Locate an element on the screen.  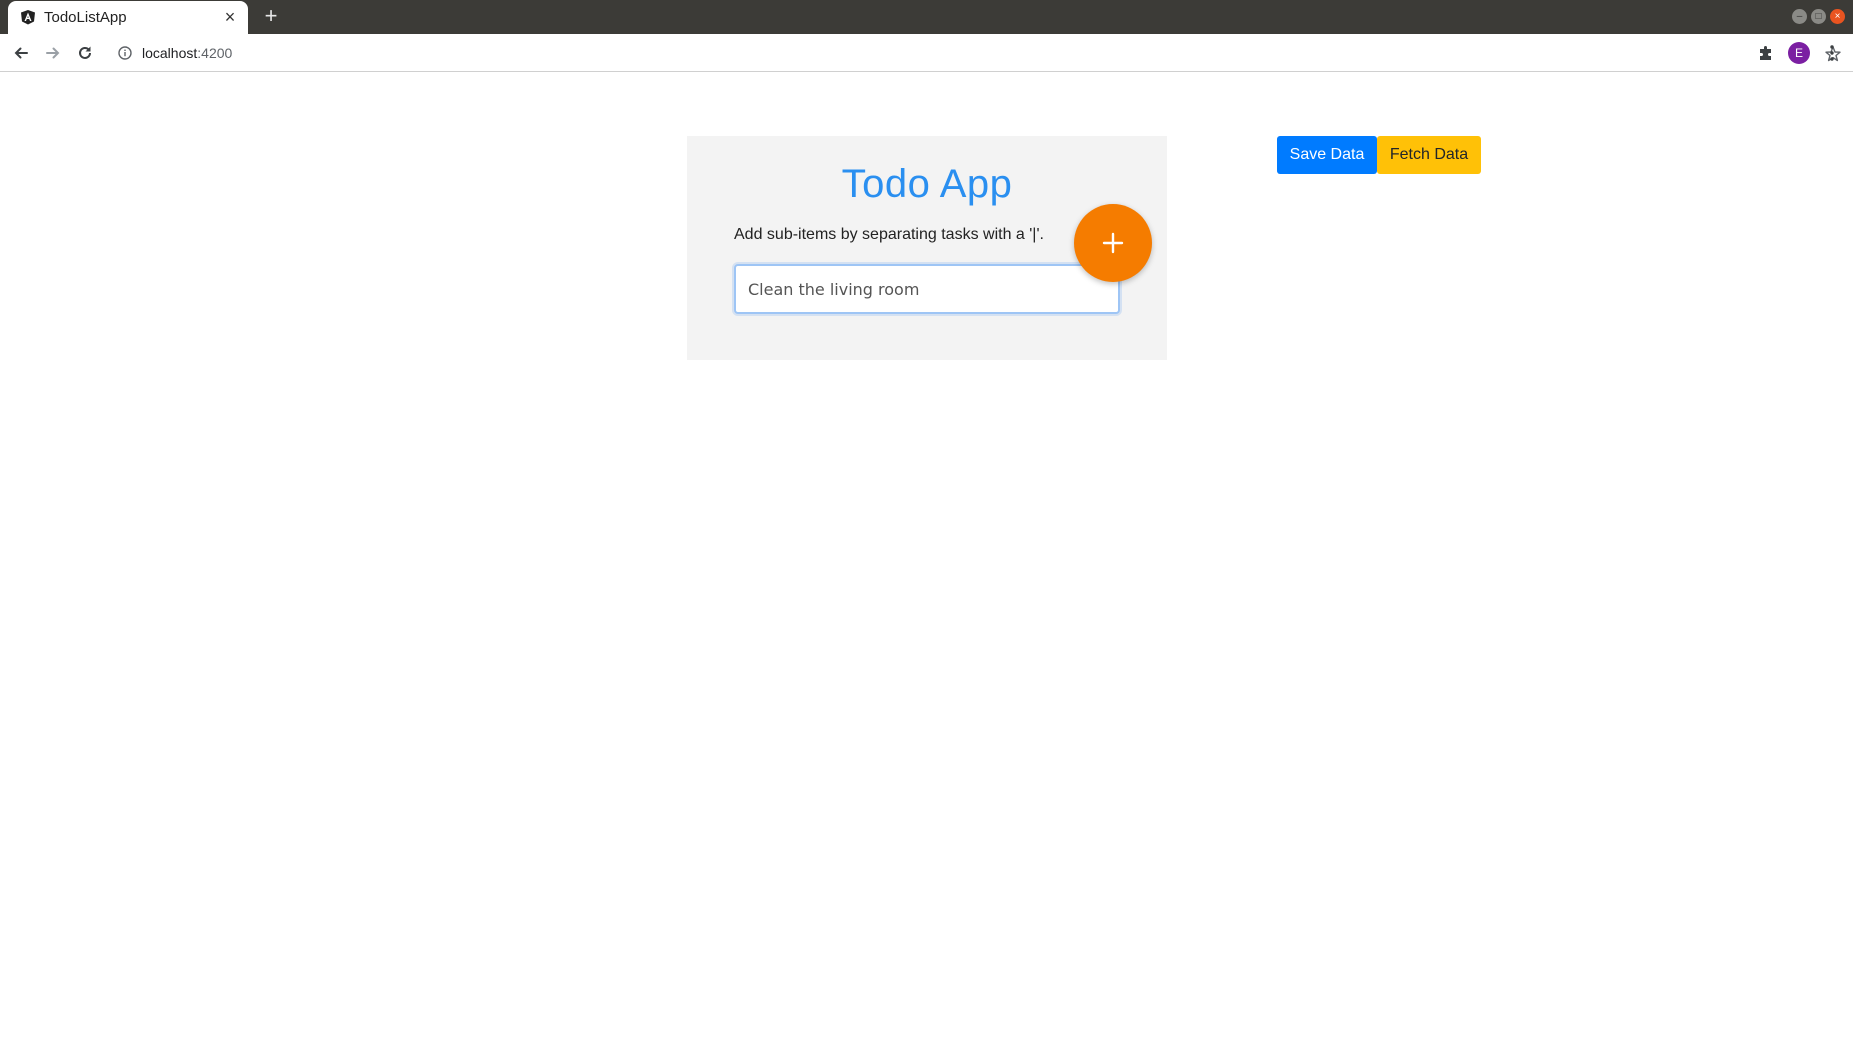
save-data-button: Save Data is located at coordinates (1327, 155).